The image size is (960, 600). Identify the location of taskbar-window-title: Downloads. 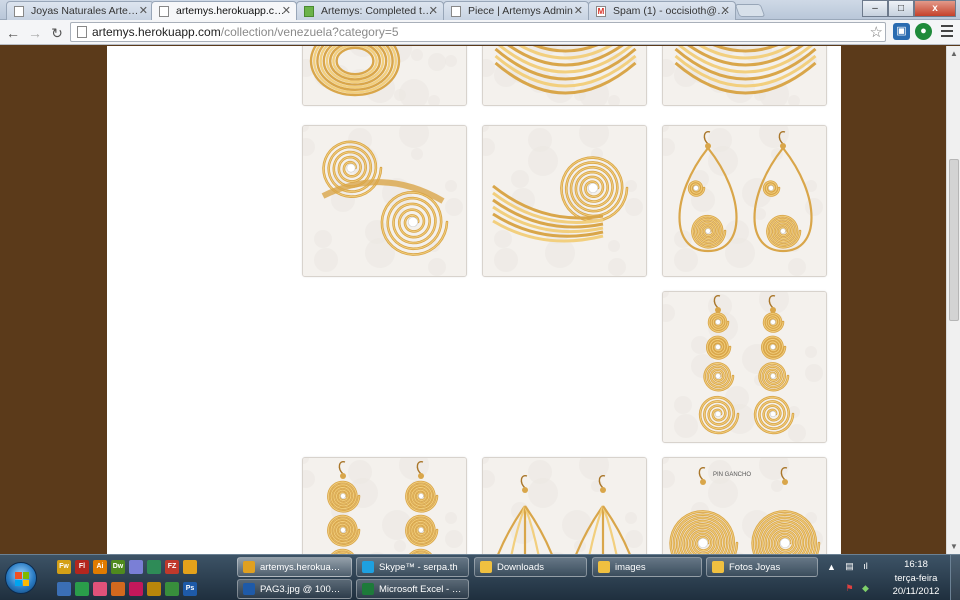
(520, 567).